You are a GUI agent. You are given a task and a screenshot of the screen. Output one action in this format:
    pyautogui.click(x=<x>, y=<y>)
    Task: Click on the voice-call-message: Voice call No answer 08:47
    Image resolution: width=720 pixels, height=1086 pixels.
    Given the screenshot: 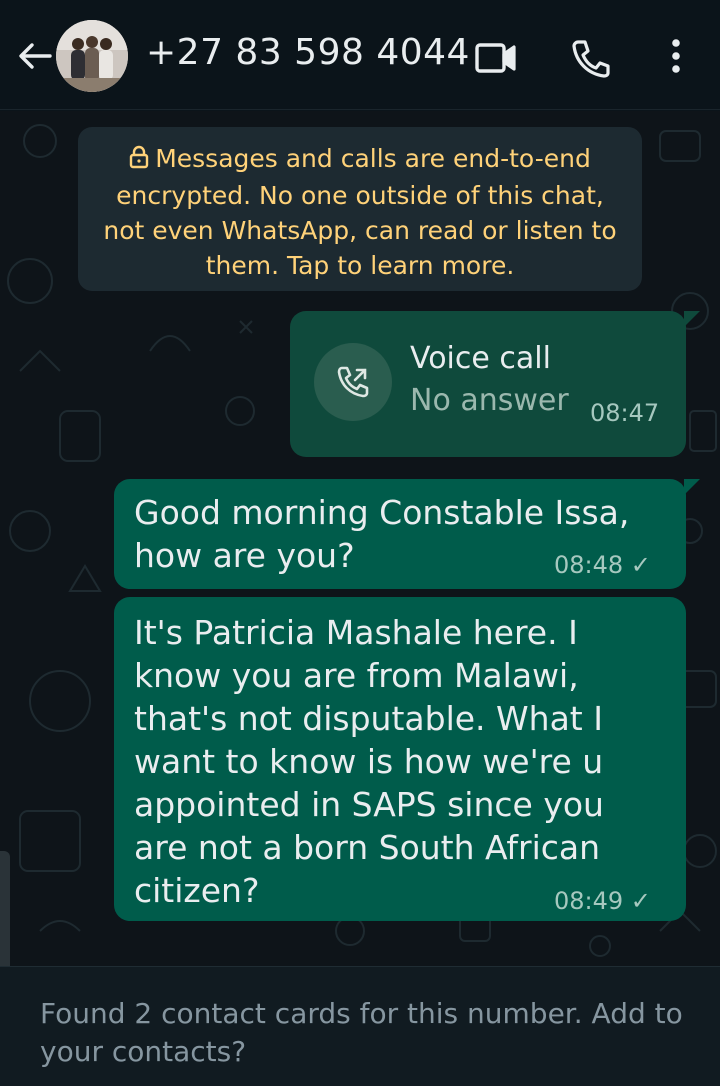 What is the action you would take?
    pyautogui.click(x=488, y=384)
    